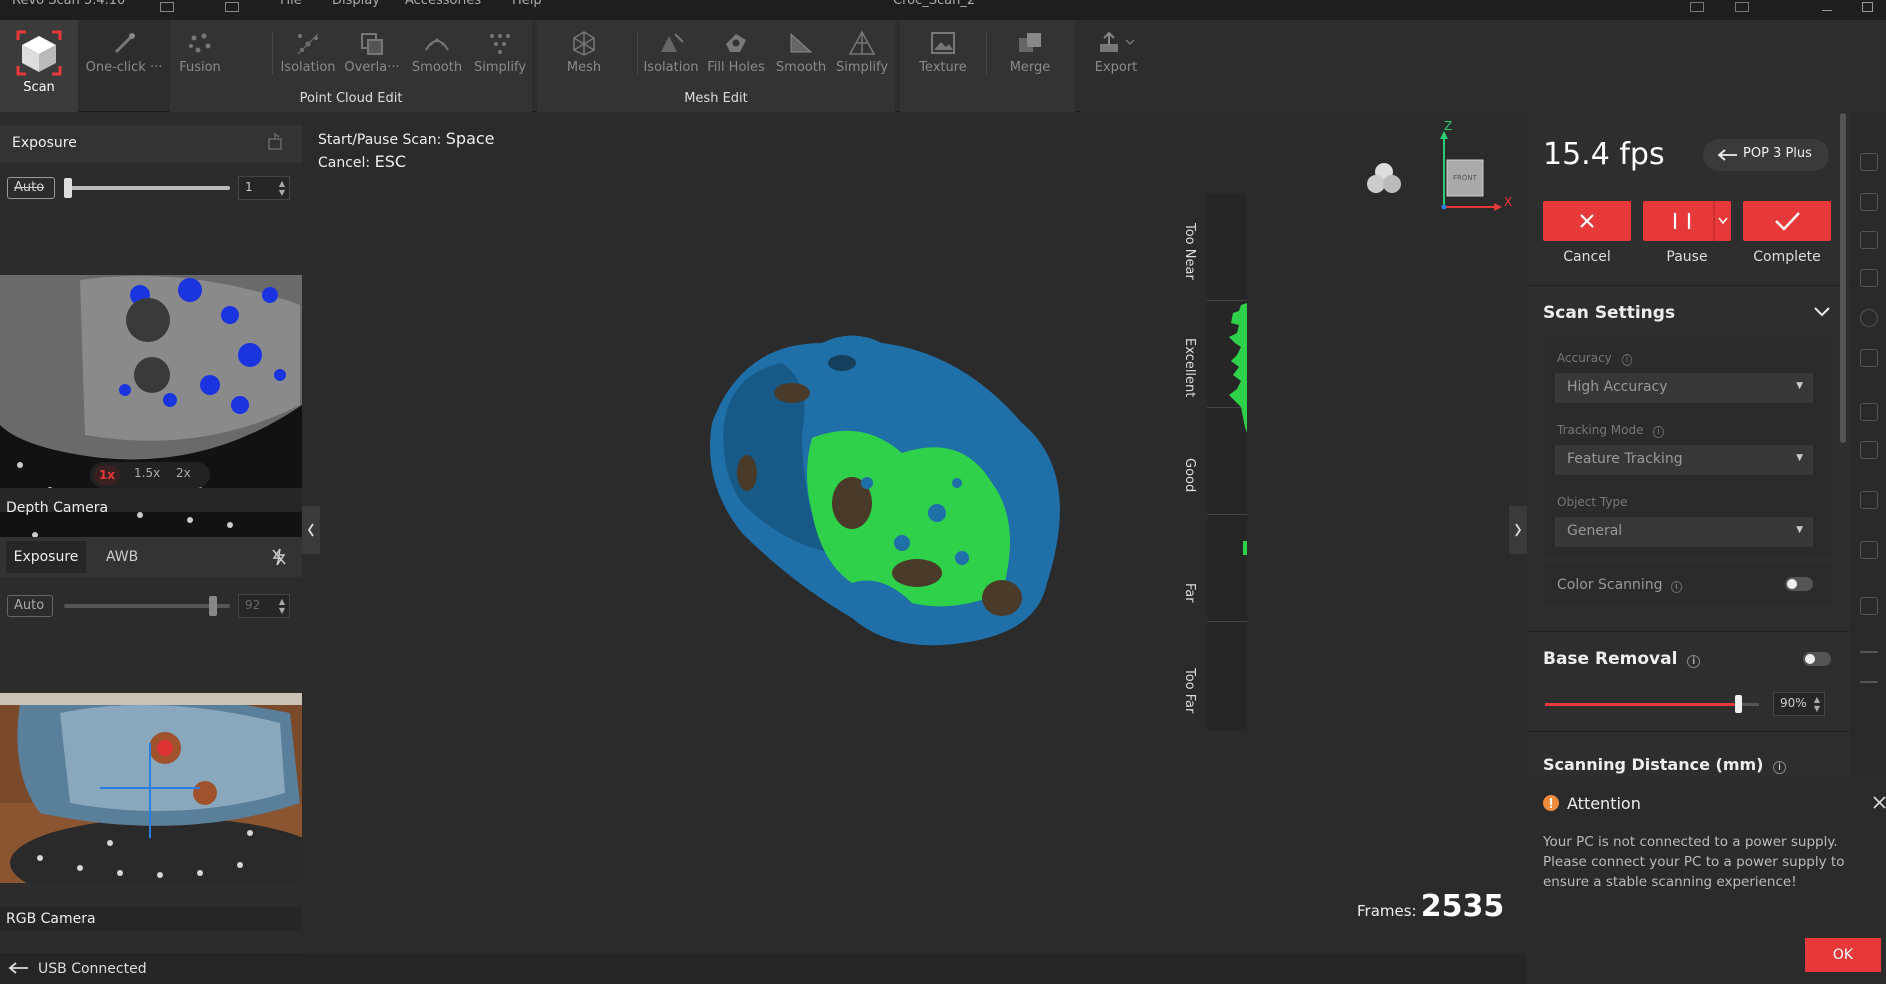  I want to click on depth-camera-preview: 1x 1.5x 2x, so click(151, 425).